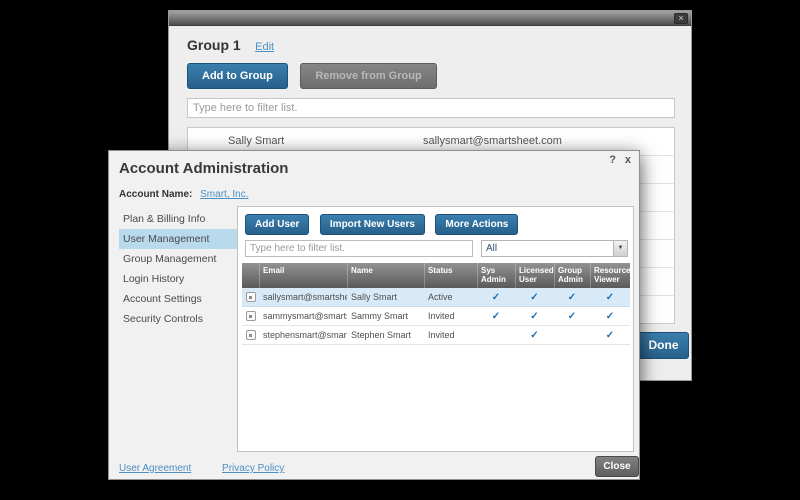  I want to click on group-filter-input, so click(431, 108).